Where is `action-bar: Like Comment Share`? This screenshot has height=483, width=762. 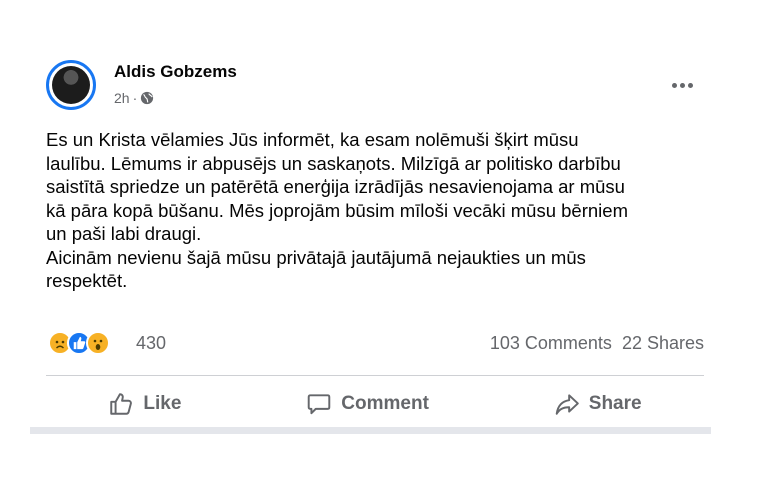 action-bar: Like Comment Share is located at coordinates (375, 404).